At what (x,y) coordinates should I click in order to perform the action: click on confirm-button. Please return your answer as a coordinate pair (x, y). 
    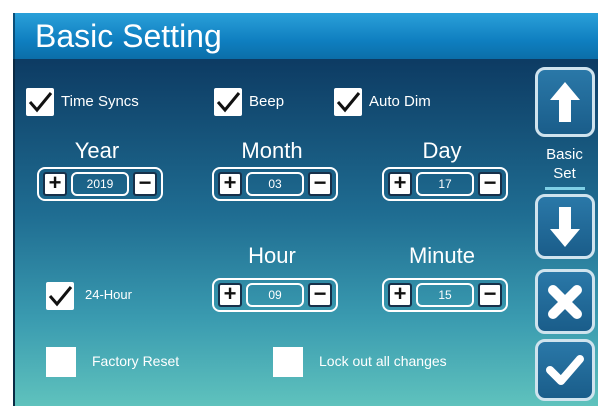
    Looking at the image, I should click on (565, 370).